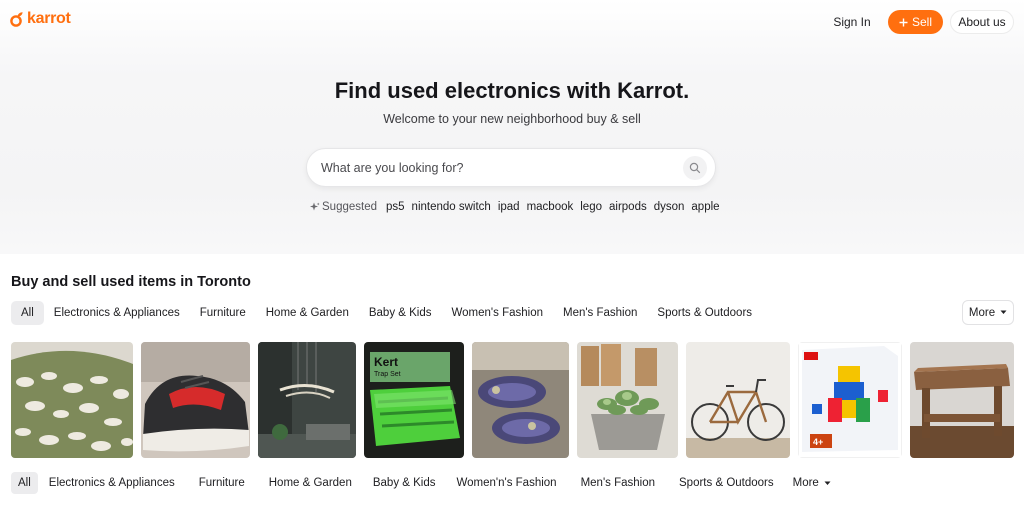 The width and height of the screenshot is (1024, 506). I want to click on sell-button: Sell, so click(915, 22).